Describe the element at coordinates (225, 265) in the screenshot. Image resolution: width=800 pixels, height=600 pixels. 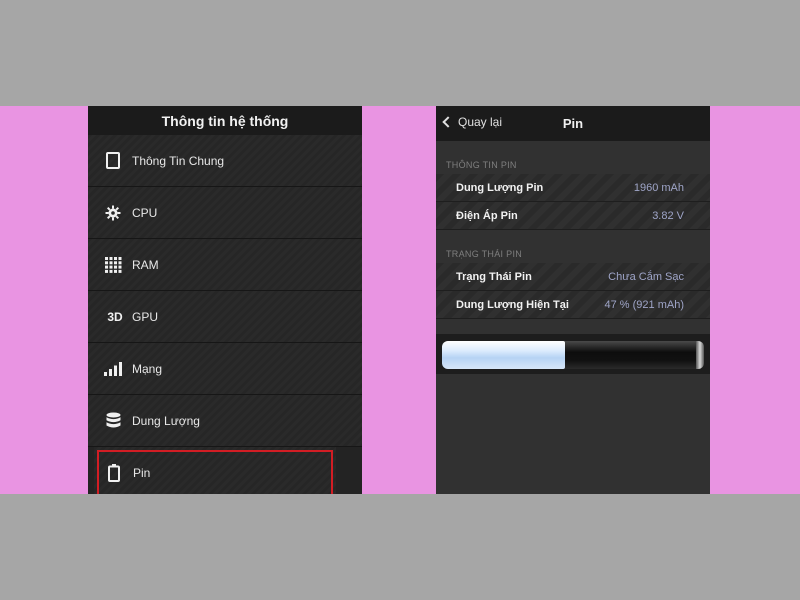
I see `menu-item-ram: RAM` at that location.